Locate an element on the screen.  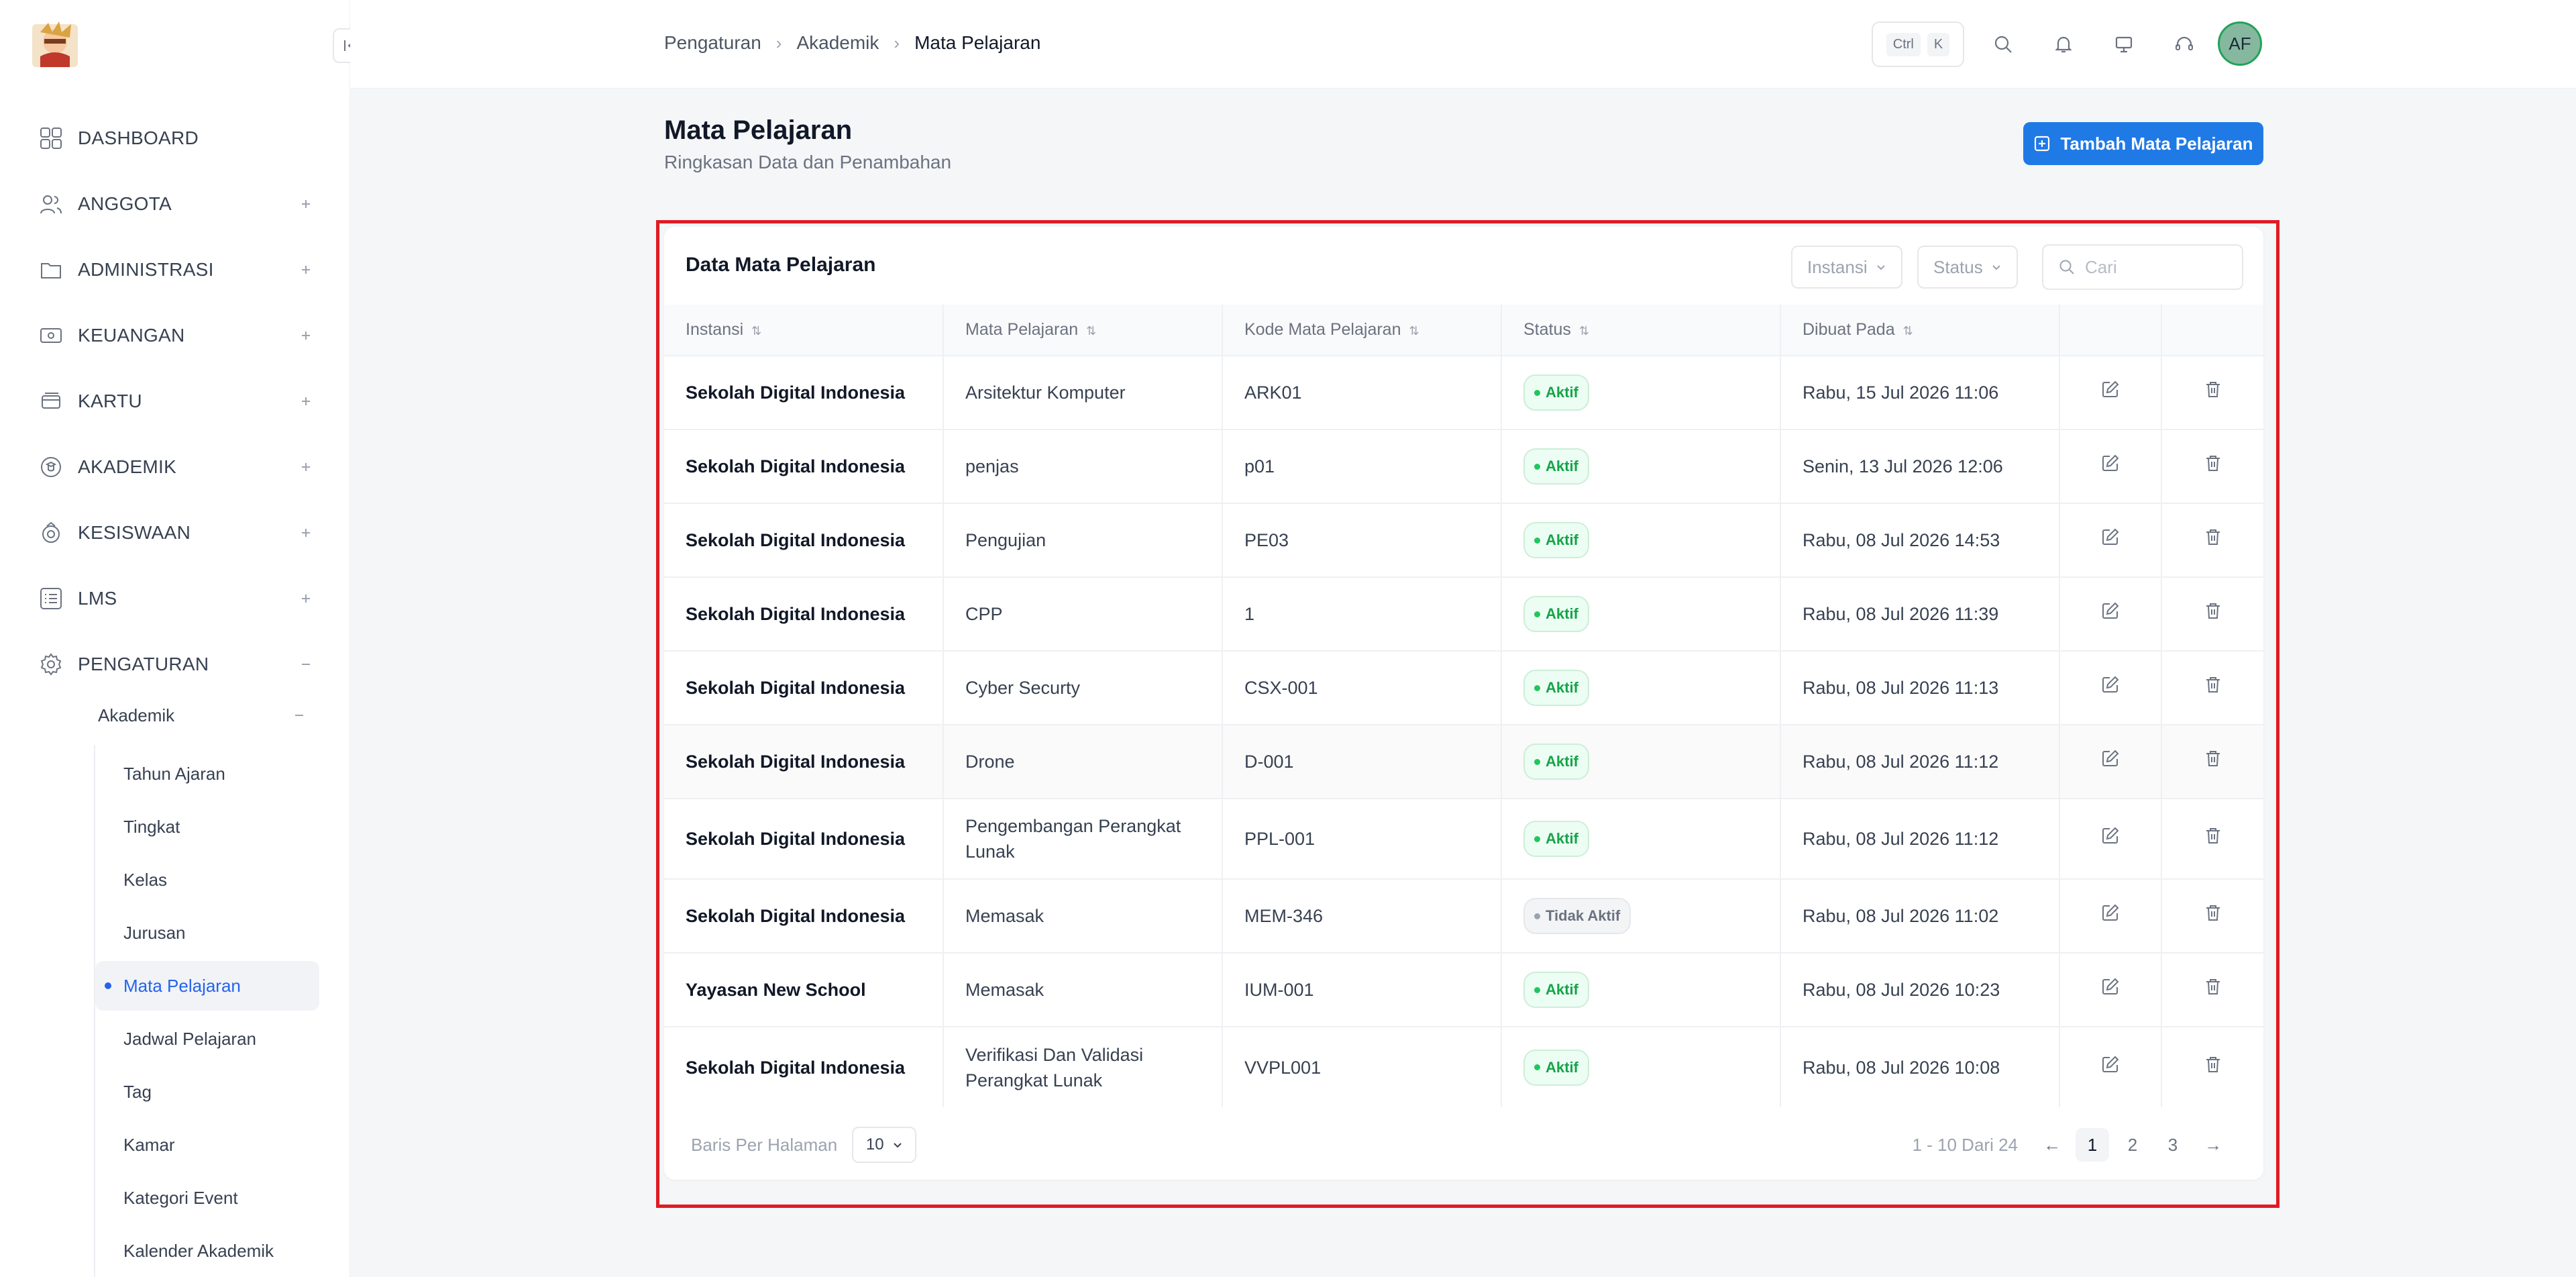
sidebar-item-lms: LMS is located at coordinates (178, 598).